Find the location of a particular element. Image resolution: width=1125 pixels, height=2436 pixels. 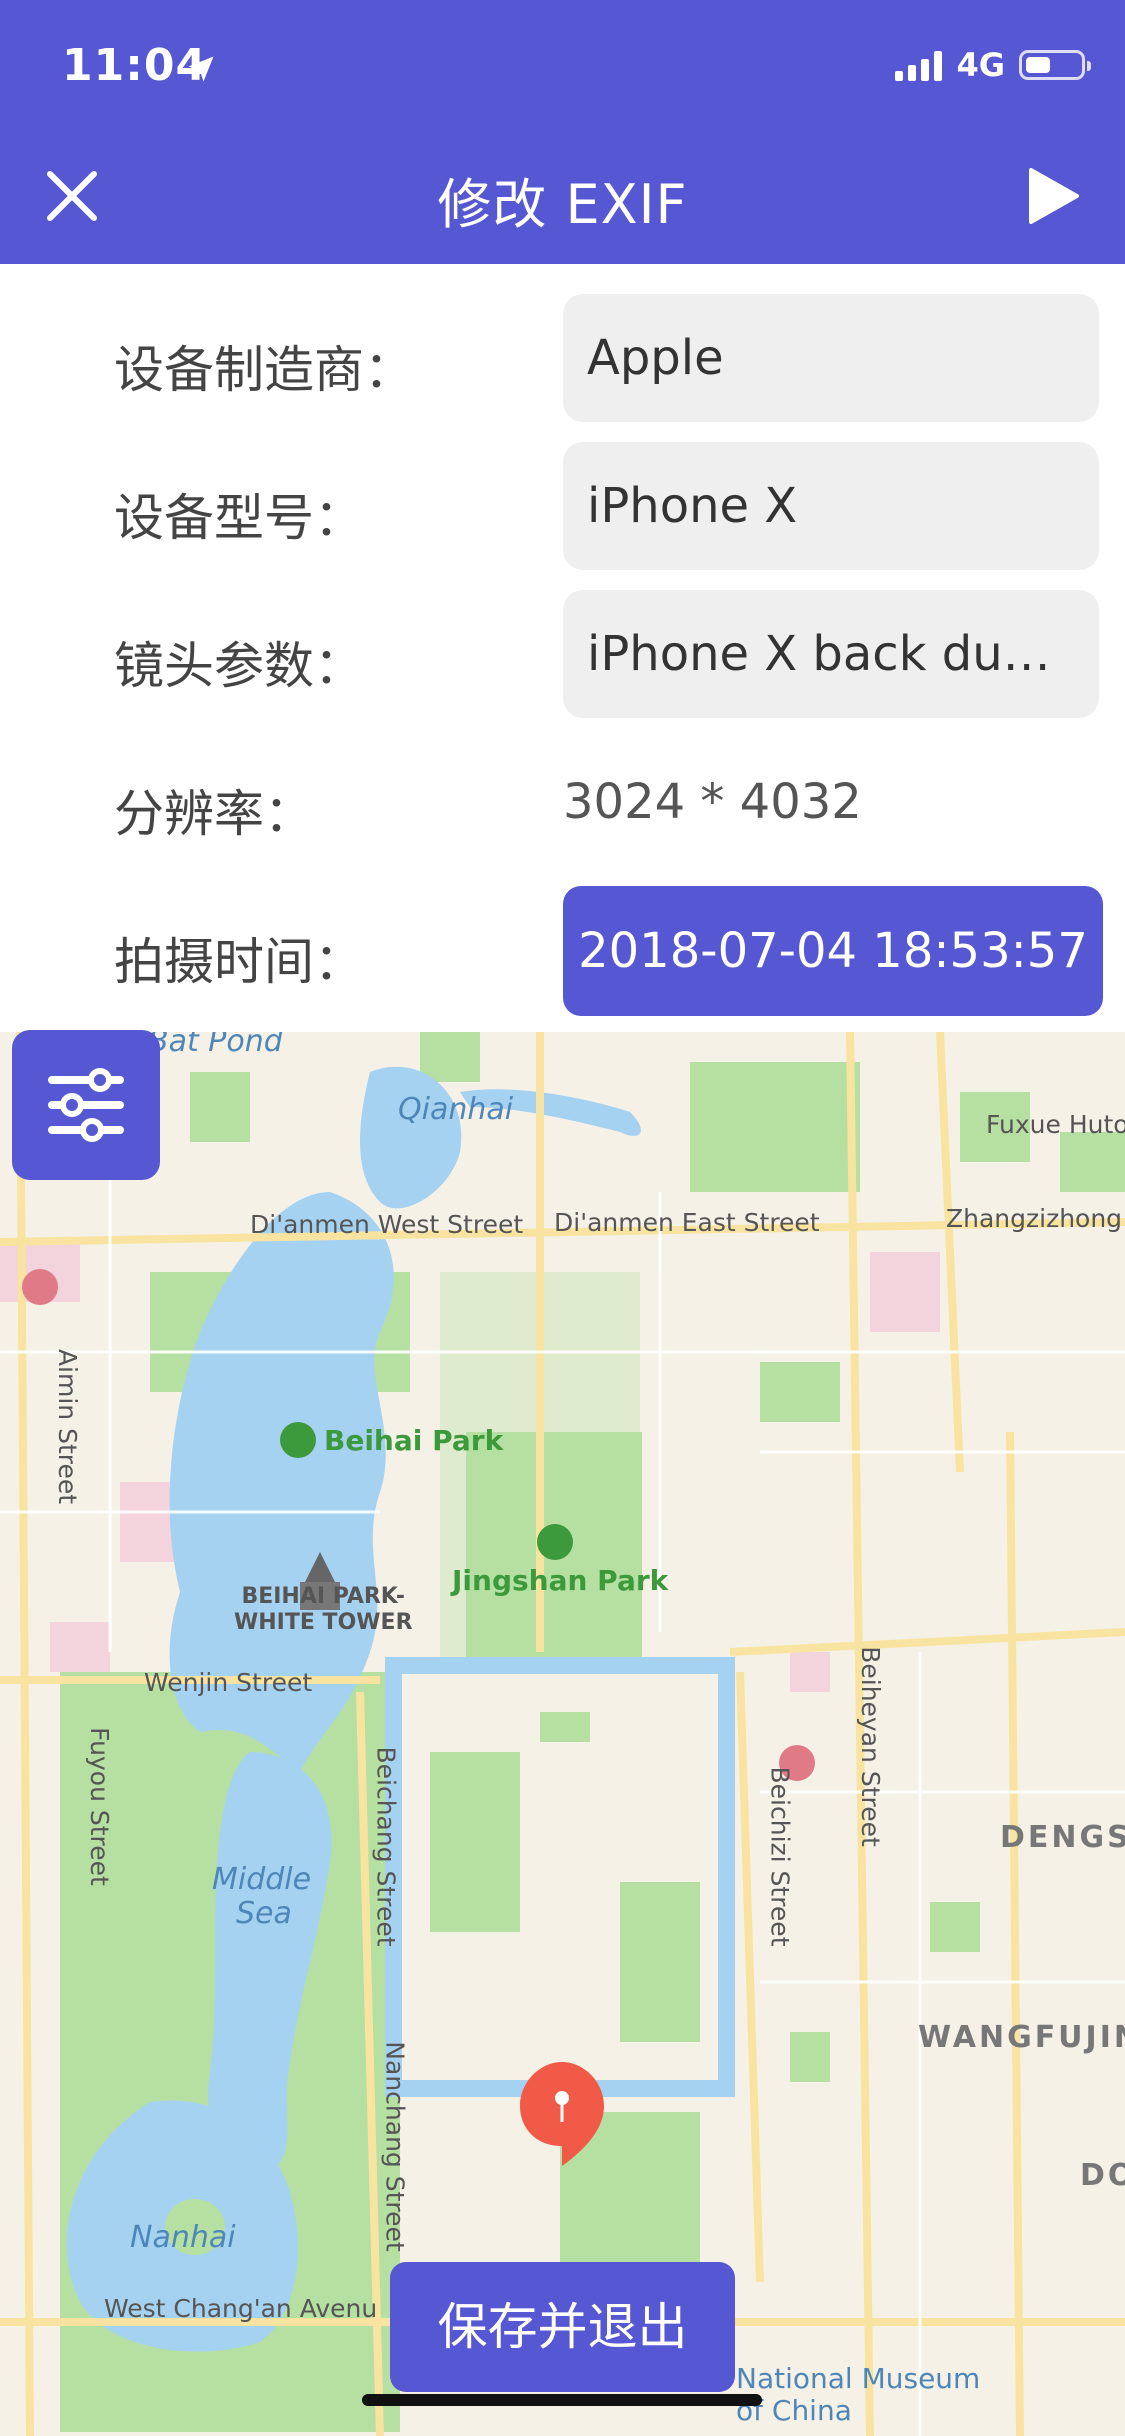

lens-field: iPhone X back dual camera is located at coordinates (831, 654).